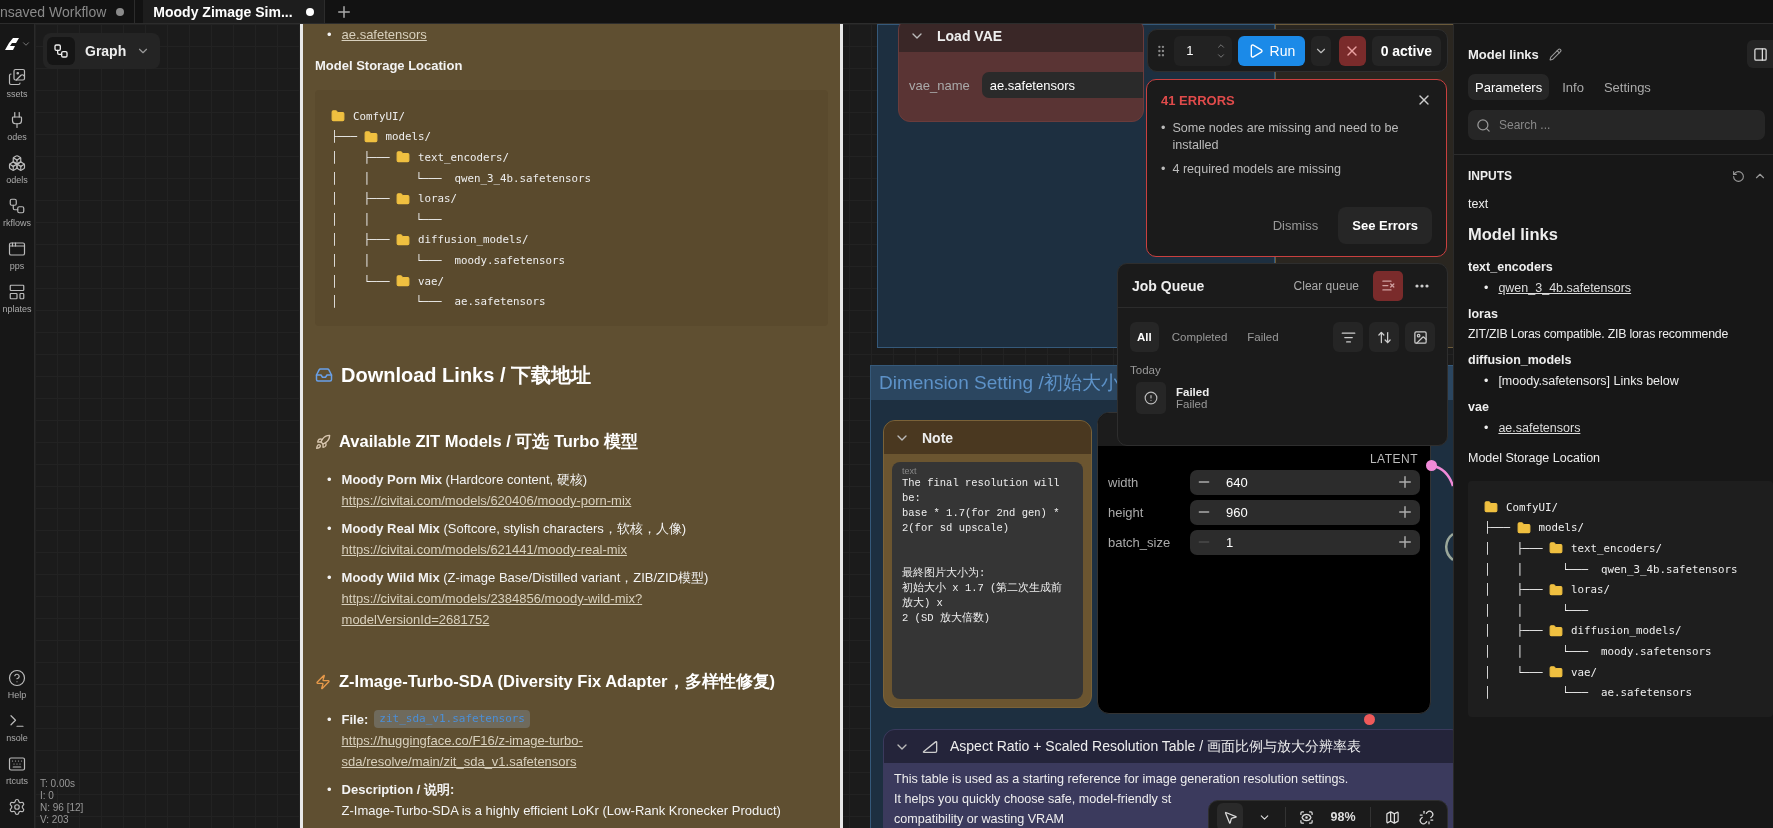 The width and height of the screenshot is (1773, 828). I want to click on filter-tab: Failed, so click(1263, 337).